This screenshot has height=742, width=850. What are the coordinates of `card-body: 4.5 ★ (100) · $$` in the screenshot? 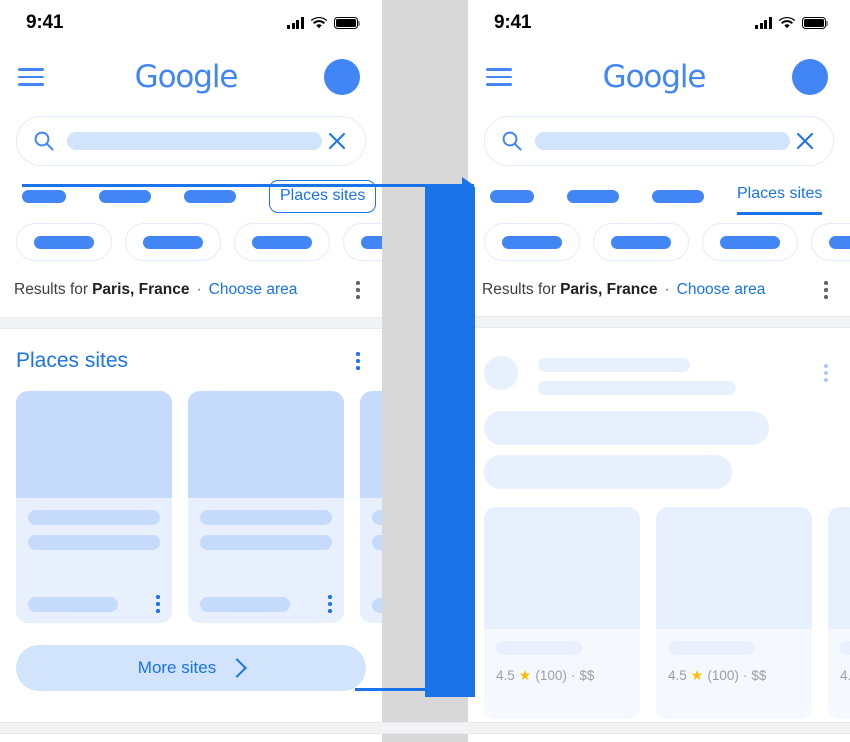 It's located at (839, 674).